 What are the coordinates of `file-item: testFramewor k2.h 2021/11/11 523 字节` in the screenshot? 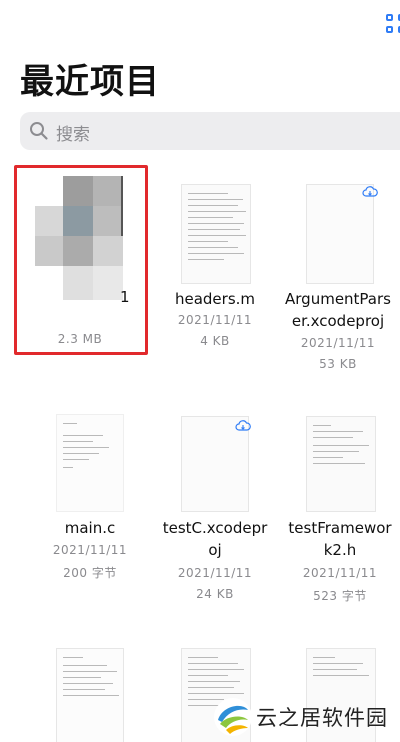 It's located at (340, 502).